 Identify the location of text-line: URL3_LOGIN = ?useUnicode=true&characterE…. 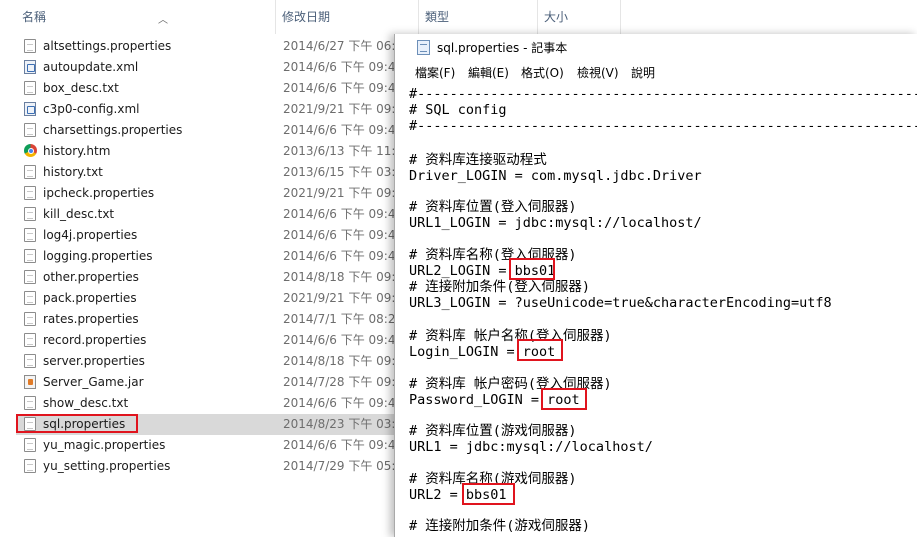
(620, 303).